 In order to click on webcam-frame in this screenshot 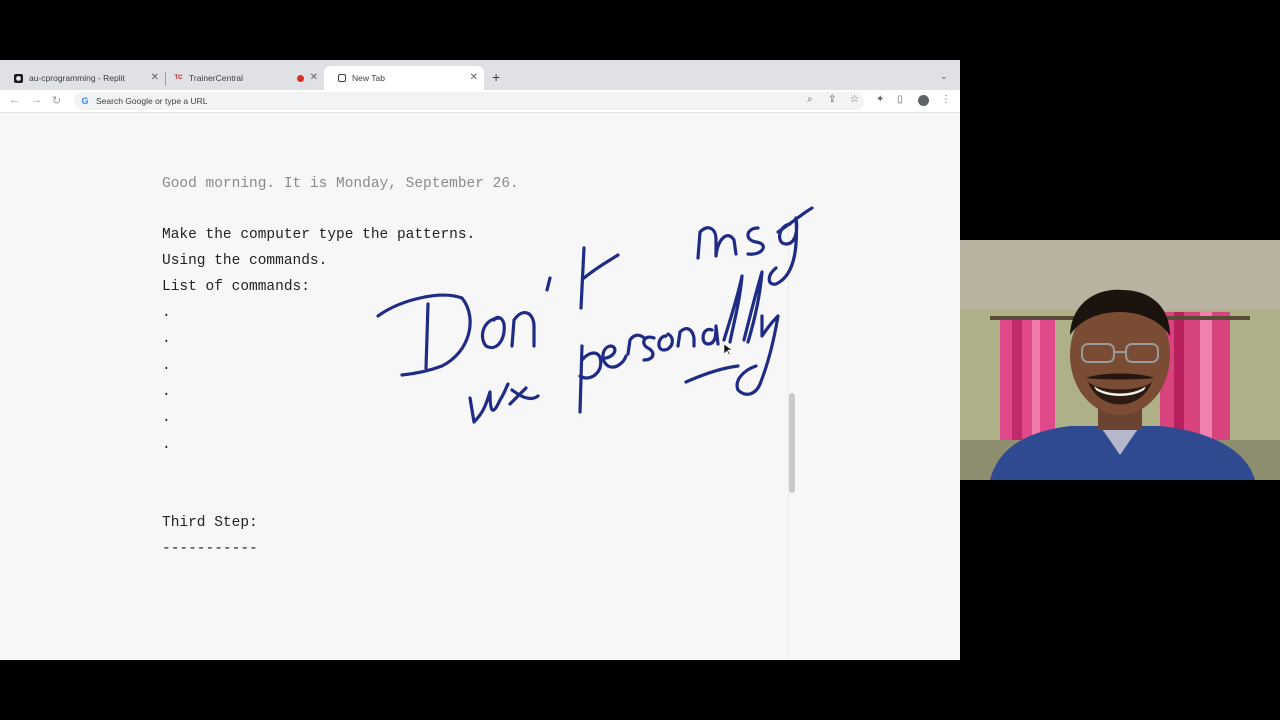, I will do `click(1120, 360)`.